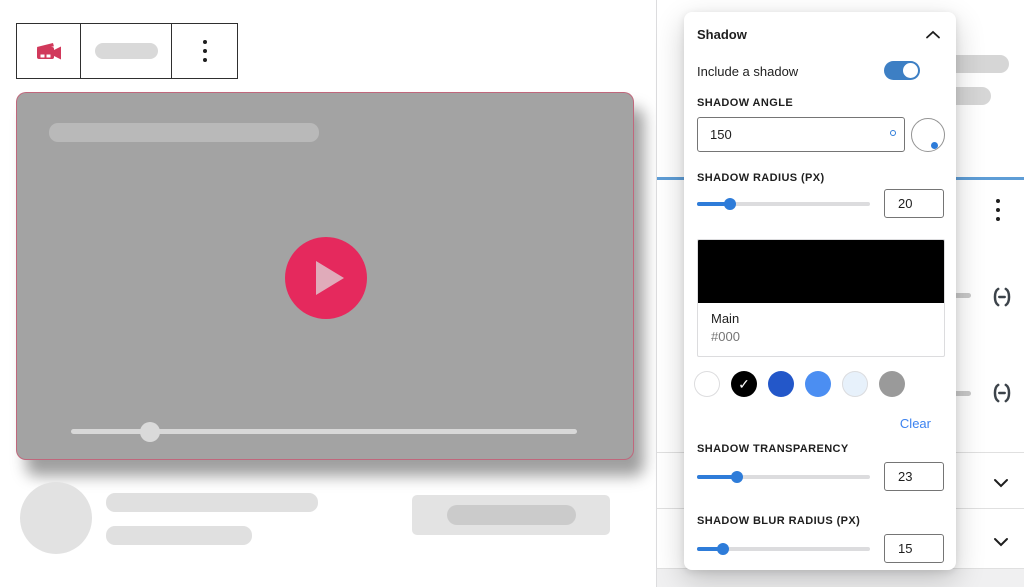  I want to click on play-icon, so click(330, 278).